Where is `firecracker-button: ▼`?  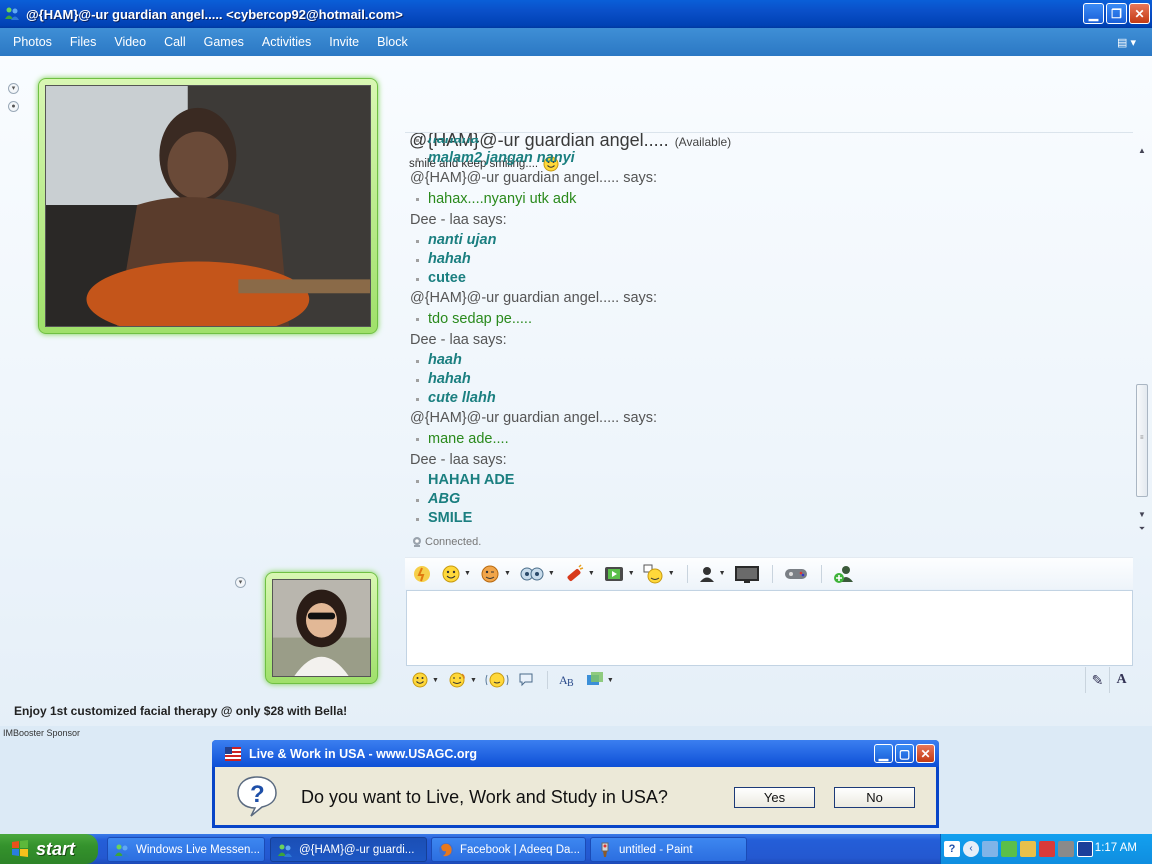
firecracker-button: ▼ is located at coordinates (579, 573).